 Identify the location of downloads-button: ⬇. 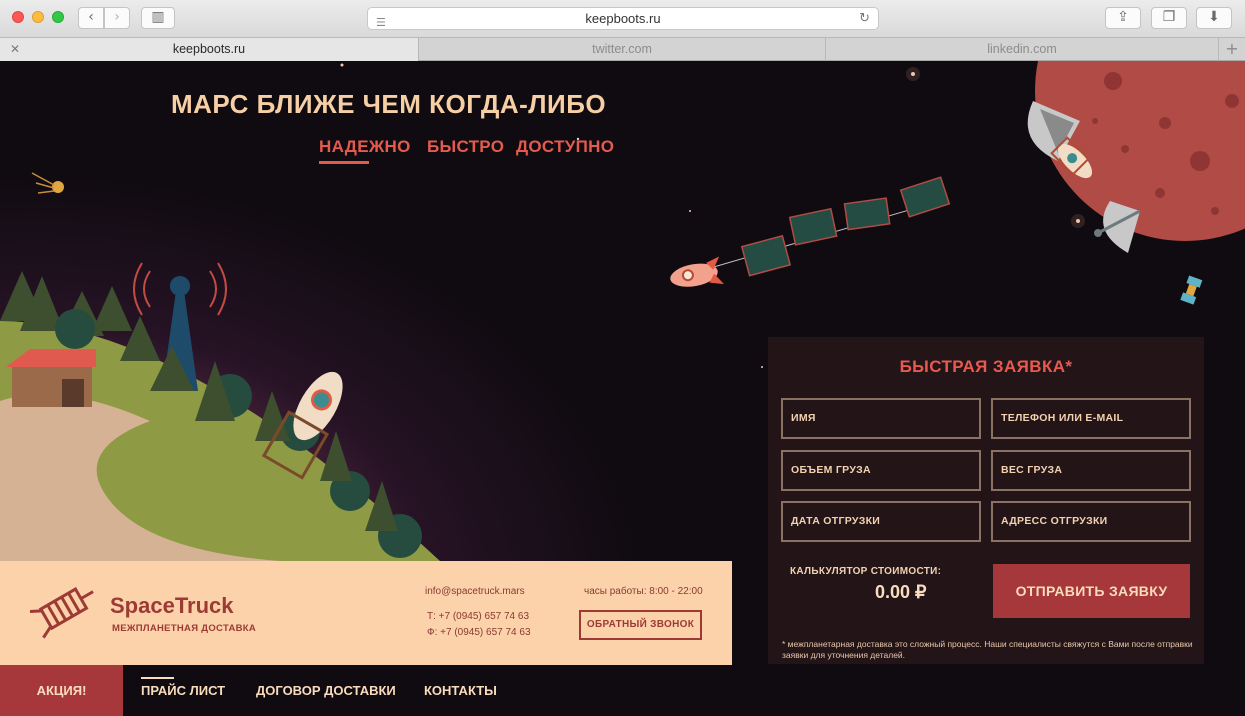
(1214, 18).